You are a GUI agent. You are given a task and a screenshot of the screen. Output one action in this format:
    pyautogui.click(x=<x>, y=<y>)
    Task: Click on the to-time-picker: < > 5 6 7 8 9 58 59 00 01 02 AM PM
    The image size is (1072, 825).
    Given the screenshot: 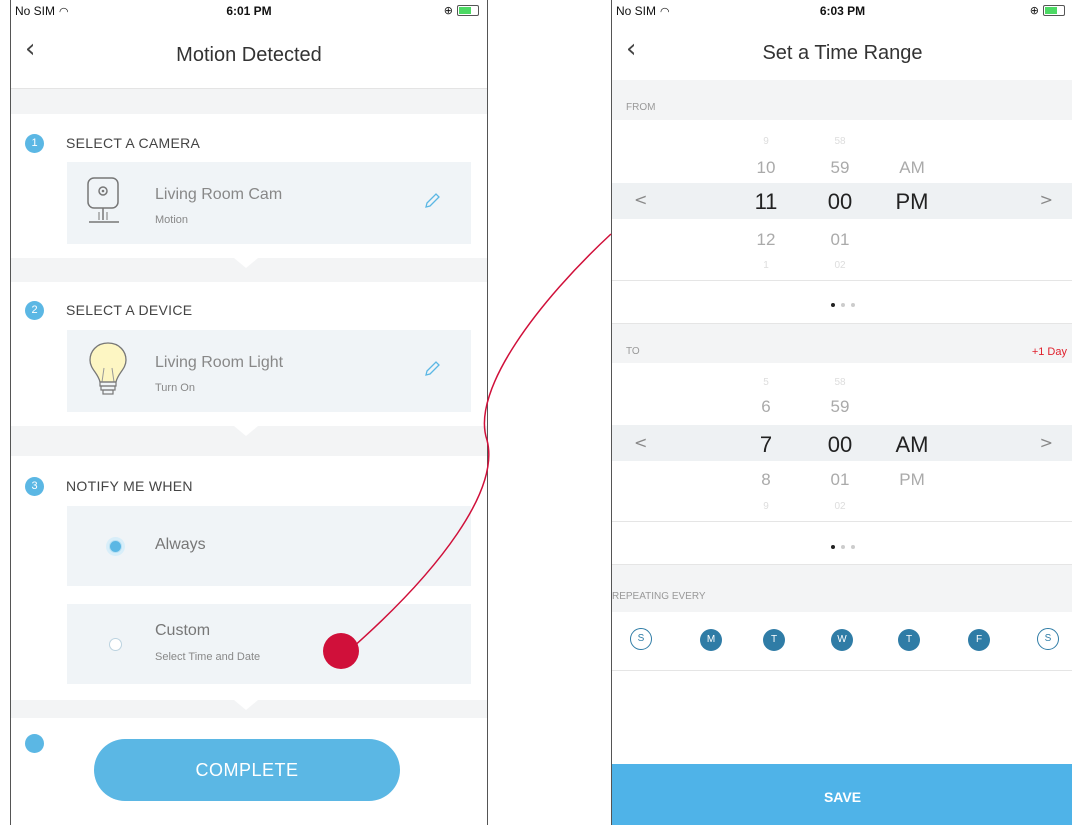 What is the action you would take?
    pyautogui.click(x=842, y=442)
    